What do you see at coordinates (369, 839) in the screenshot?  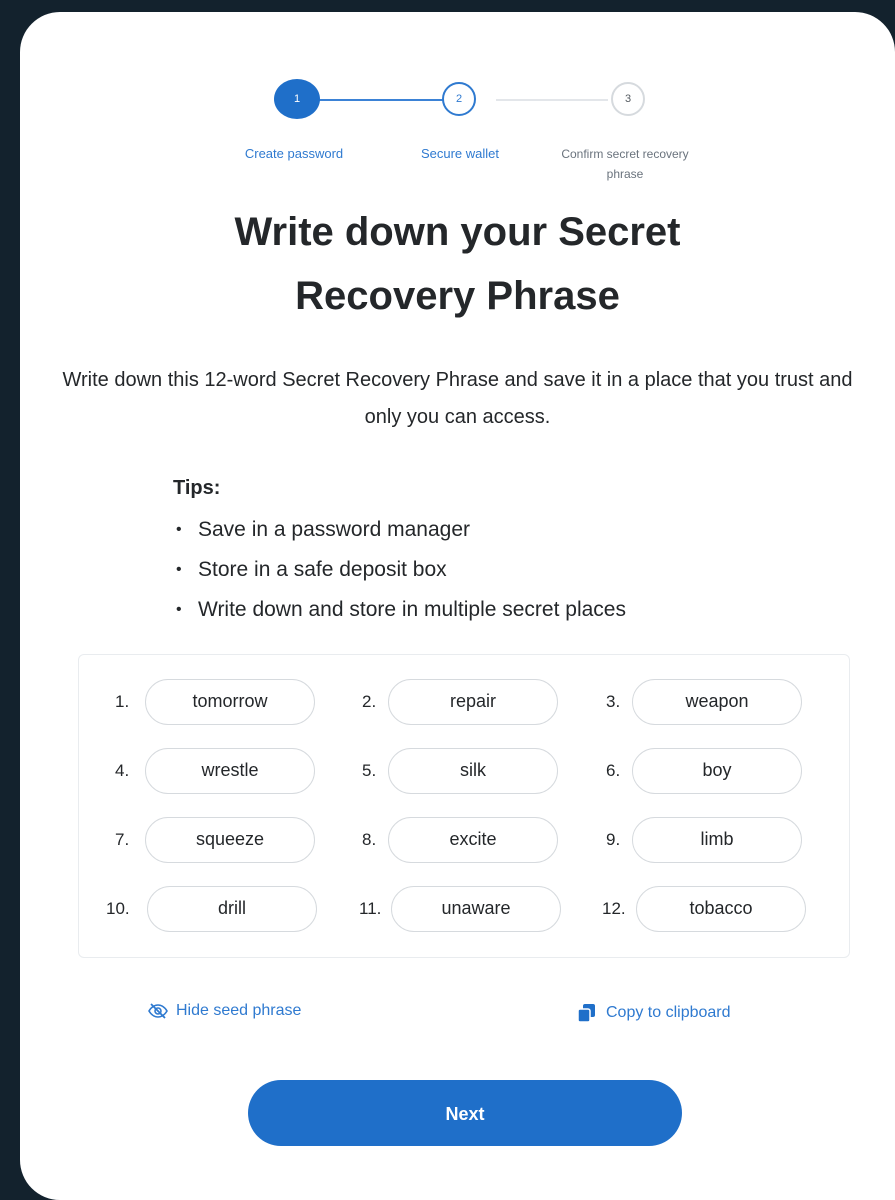 I see `seed-word-number: 8.` at bounding box center [369, 839].